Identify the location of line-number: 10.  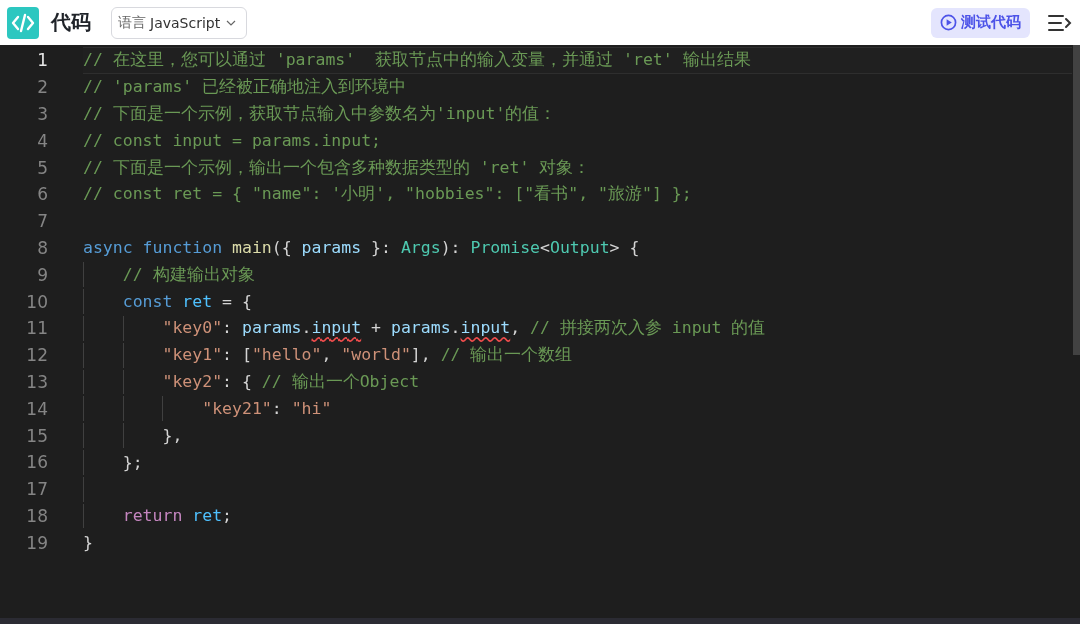
(36, 301).